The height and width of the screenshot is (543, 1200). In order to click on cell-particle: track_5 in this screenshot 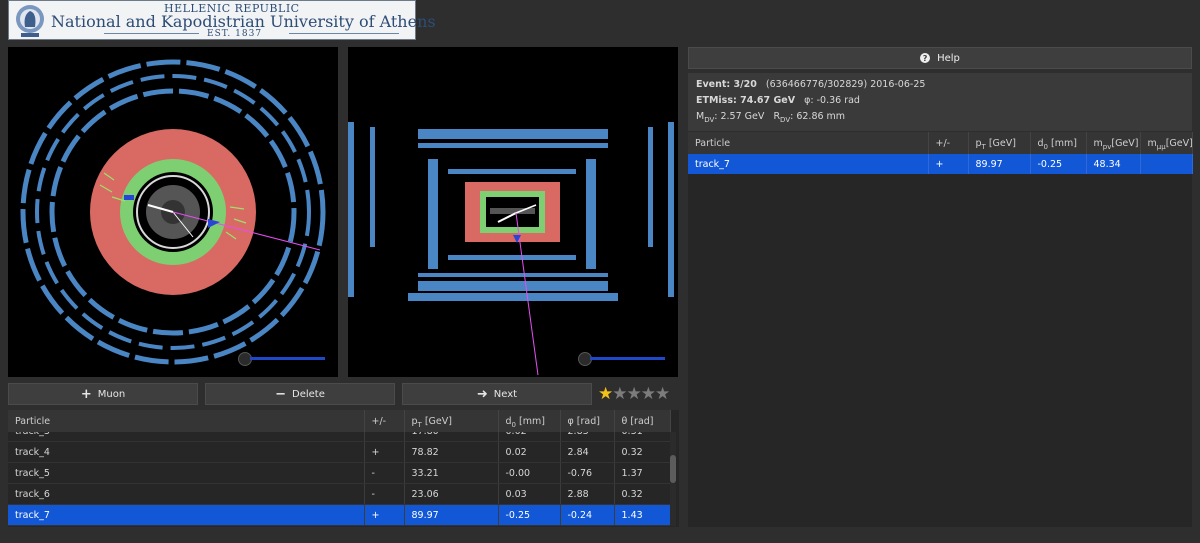, I will do `click(186, 473)`.